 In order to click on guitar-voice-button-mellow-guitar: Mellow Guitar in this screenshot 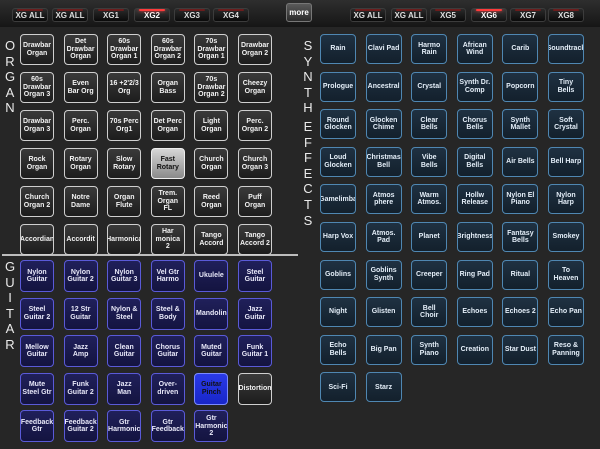, I will do `click(37, 351)`.